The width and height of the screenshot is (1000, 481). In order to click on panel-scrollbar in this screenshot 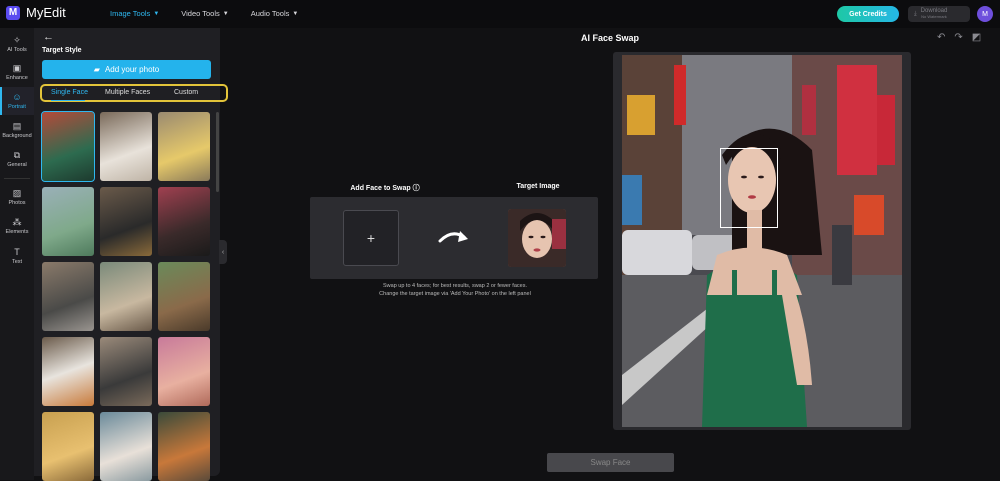, I will do `click(217, 152)`.